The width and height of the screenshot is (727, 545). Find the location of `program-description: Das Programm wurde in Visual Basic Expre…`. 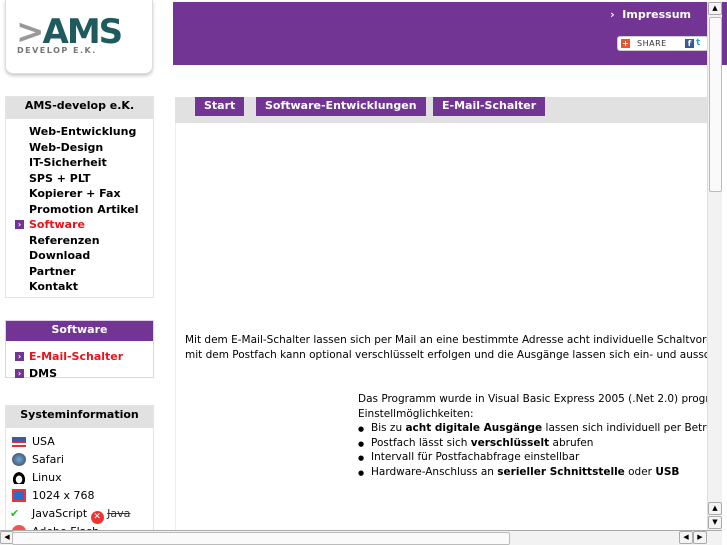

program-description: Das Programm wurde in Visual Basic Expre… is located at coordinates (535, 435).